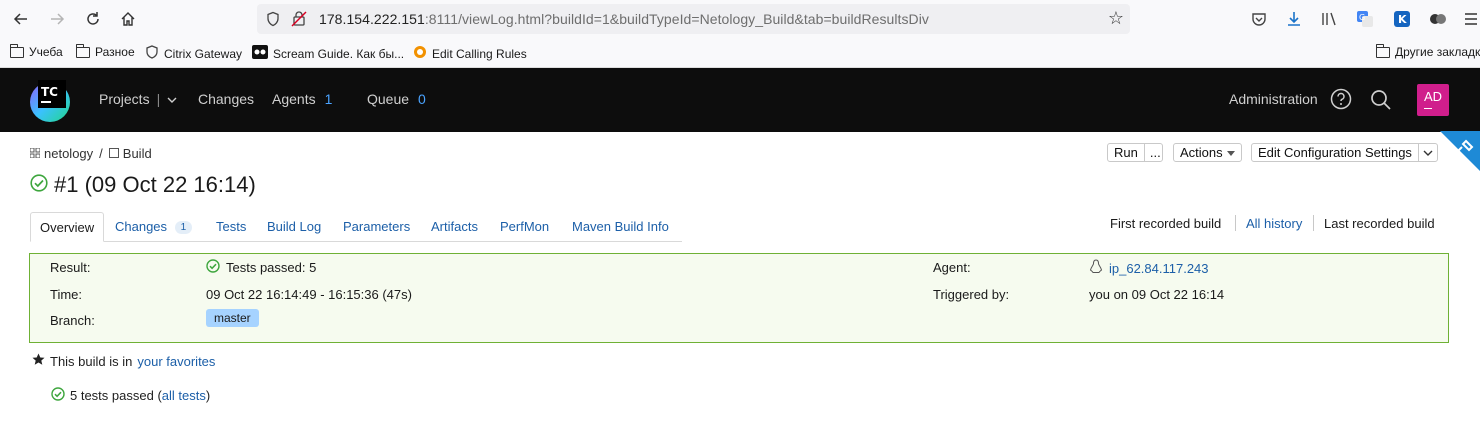 This screenshot has height=426, width=1480. I want to click on folder-icon, so click(83, 50).